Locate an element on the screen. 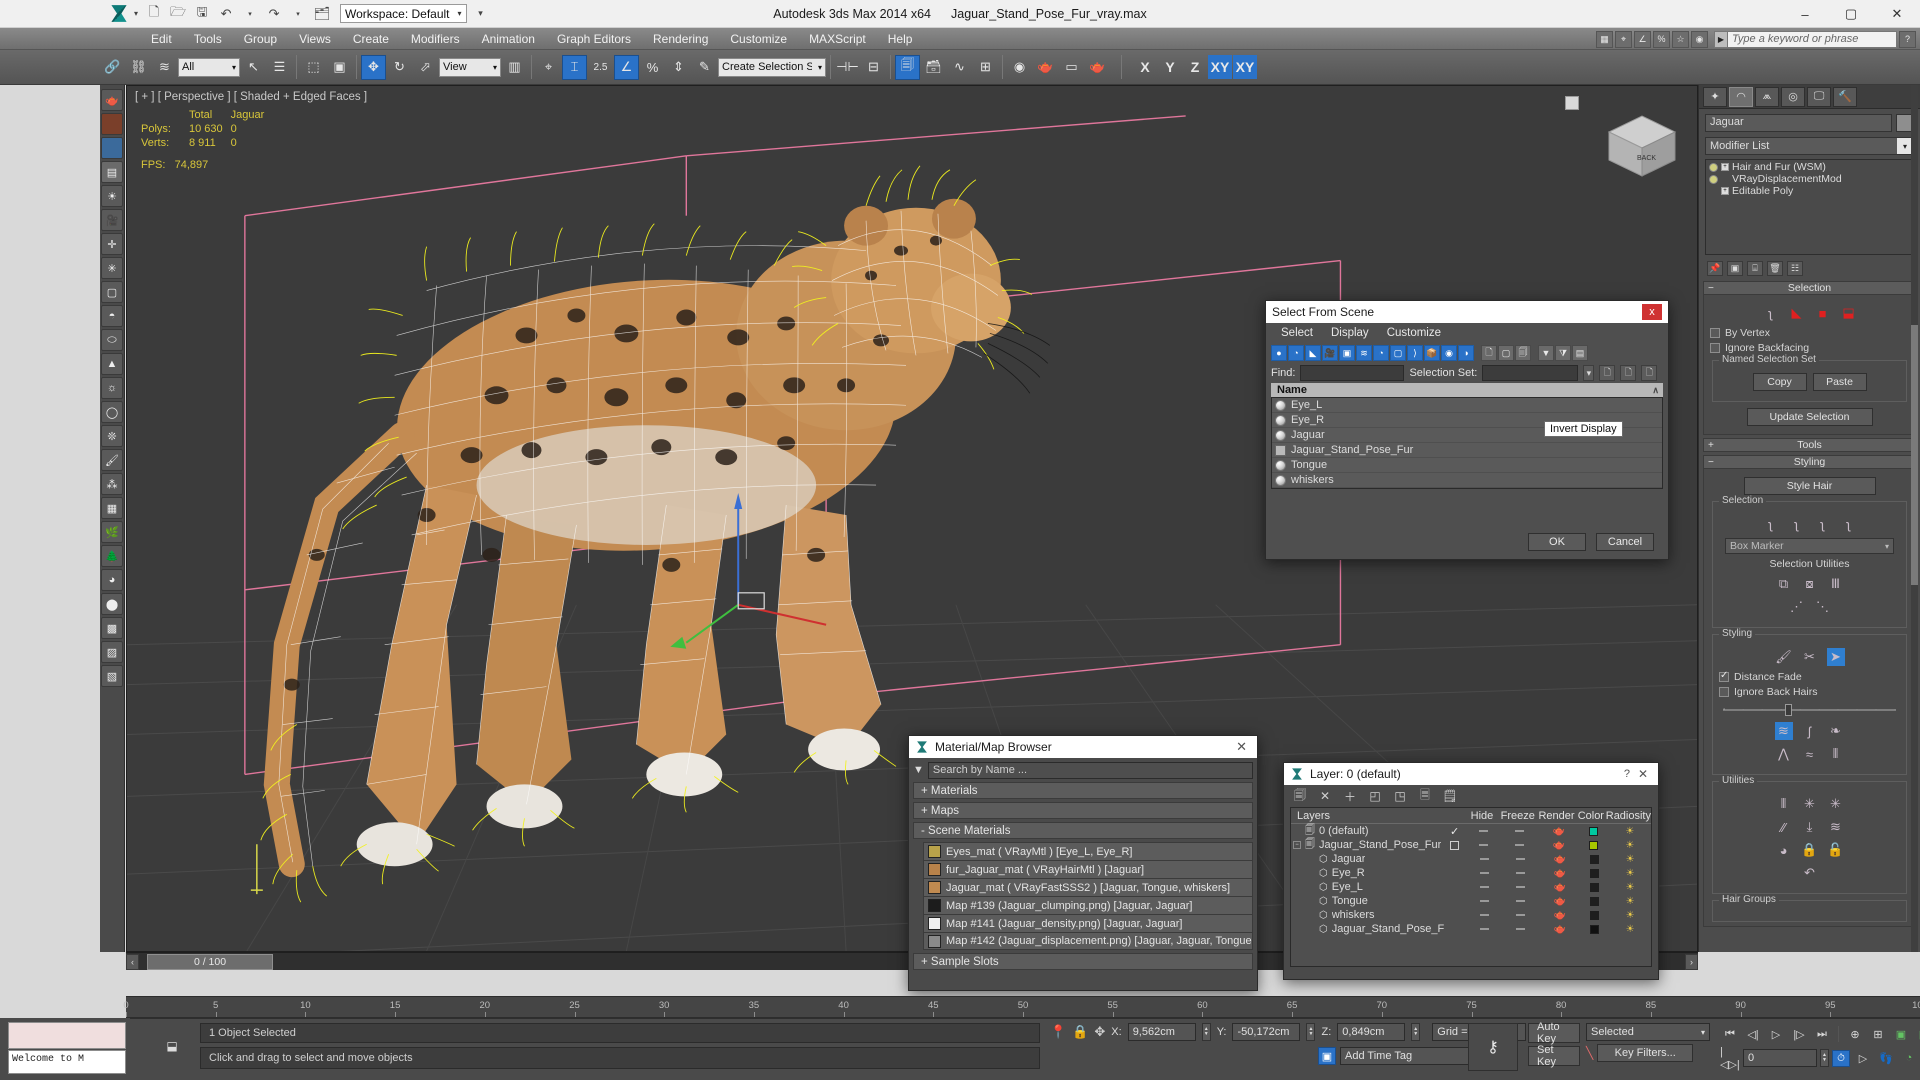 Image resolution: width=1920 pixels, height=1080 pixels. light-icon: ☀ is located at coordinates (112, 196).